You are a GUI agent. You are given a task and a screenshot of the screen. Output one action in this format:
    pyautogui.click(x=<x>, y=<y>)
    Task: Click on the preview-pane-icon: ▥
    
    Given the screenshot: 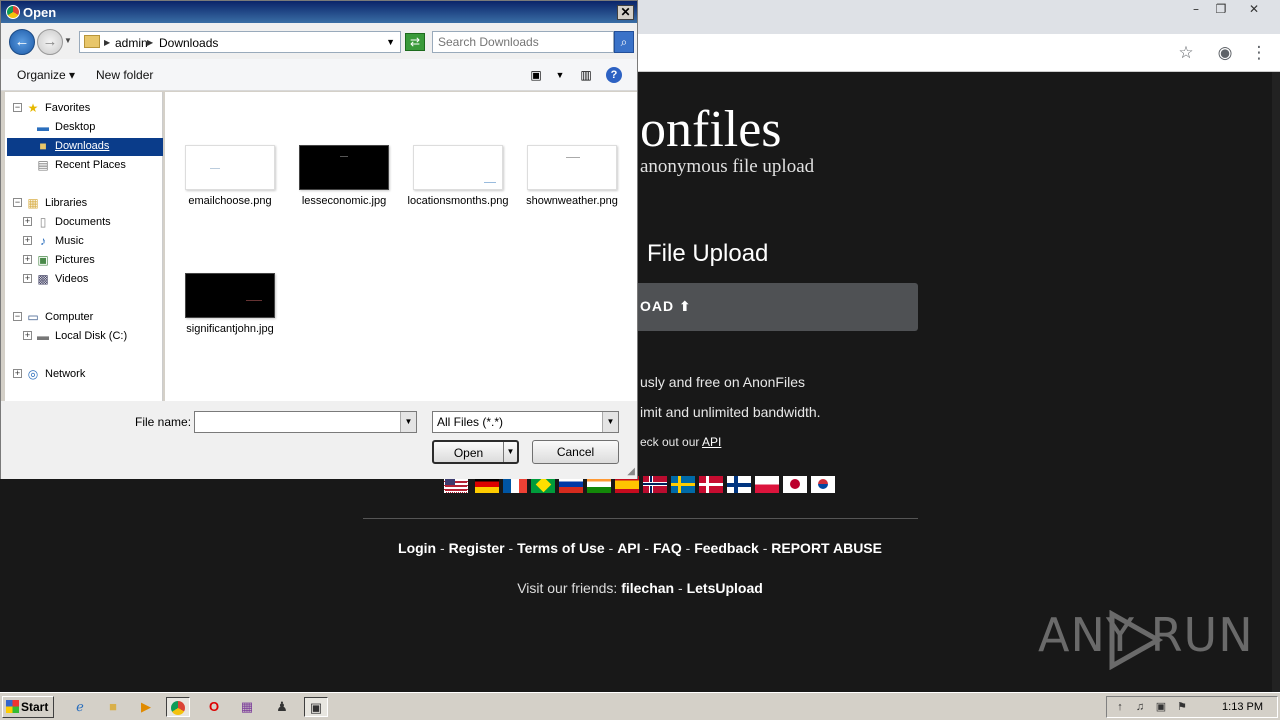 What is the action you would take?
    pyautogui.click(x=586, y=75)
    